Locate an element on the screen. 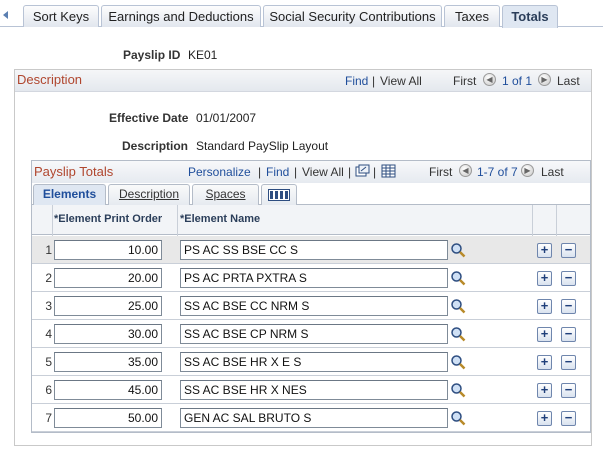  row-number: 4 is located at coordinates (48, 334).